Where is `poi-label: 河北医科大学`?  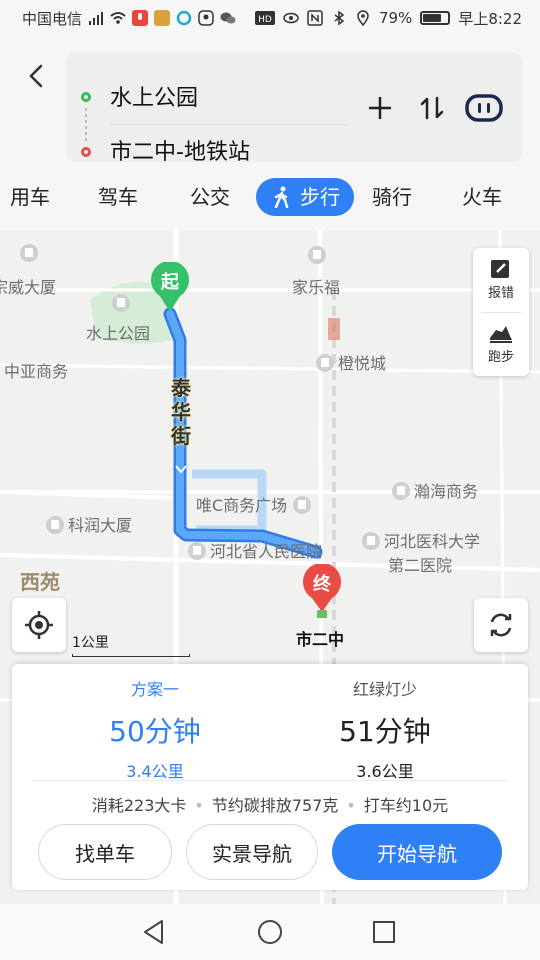
poi-label: 河北医科大学 is located at coordinates (421, 540).